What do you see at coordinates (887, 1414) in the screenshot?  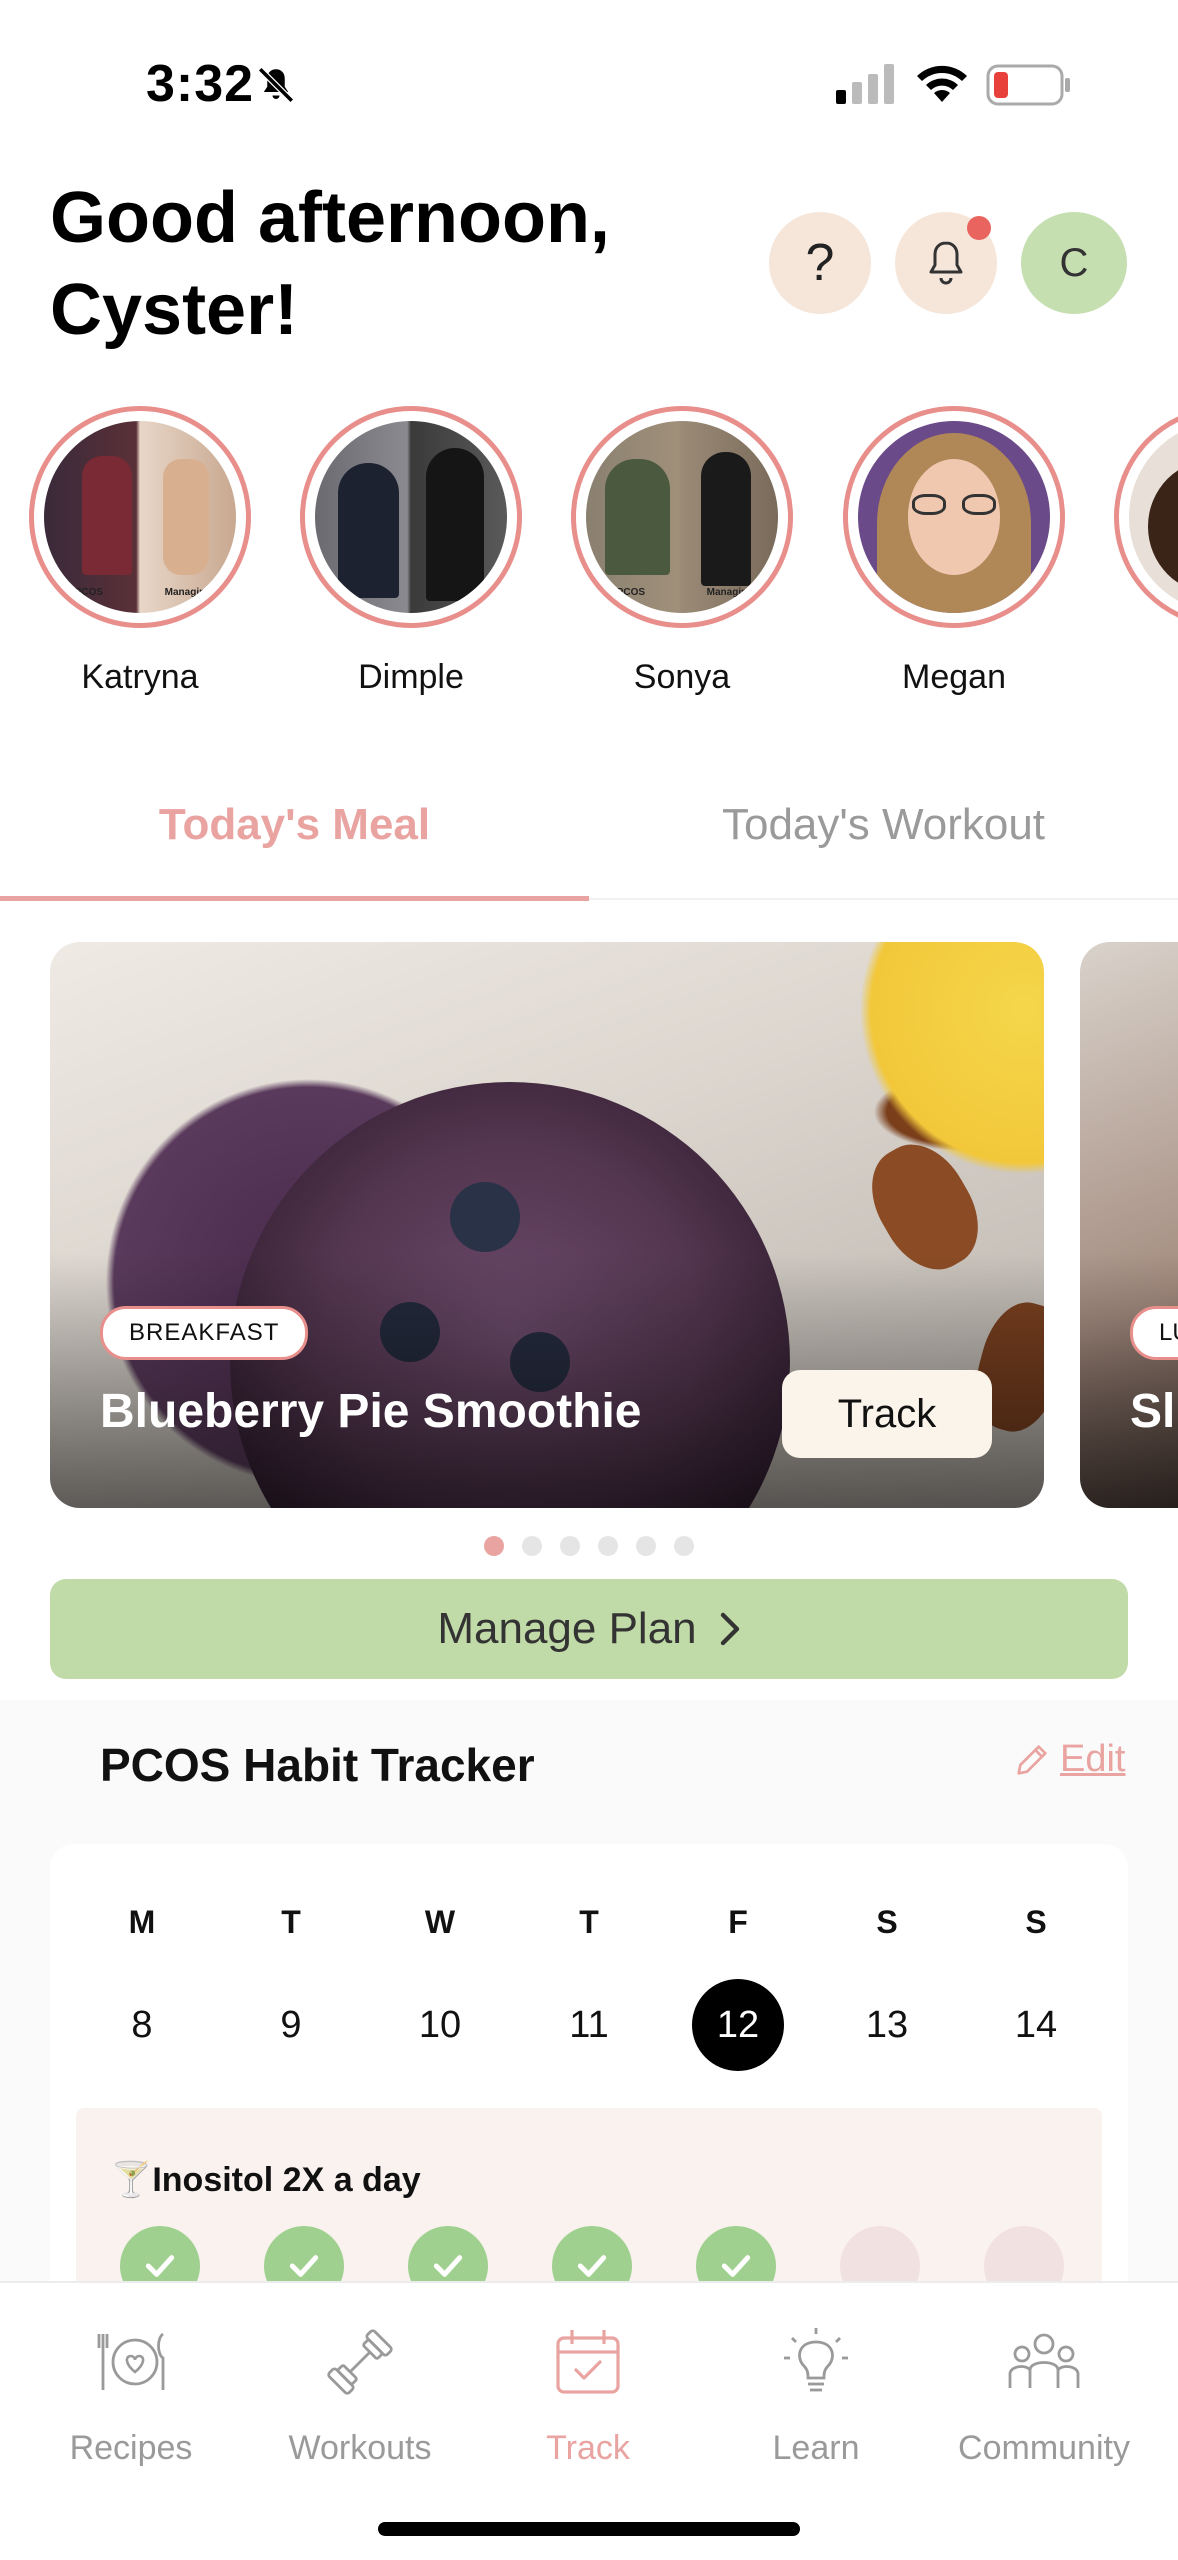 I see `track-meal-button: Track` at bounding box center [887, 1414].